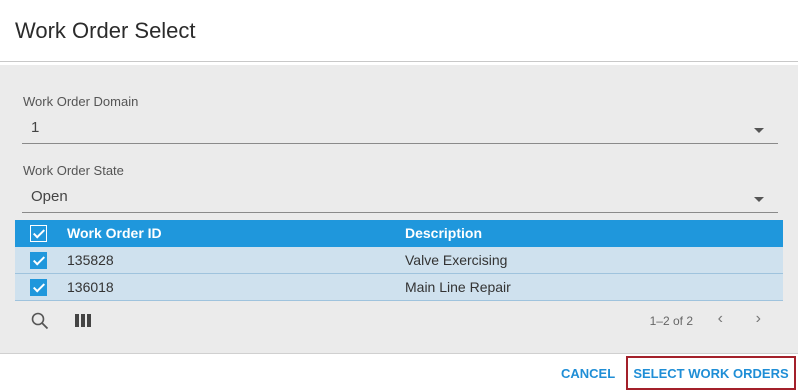  What do you see at coordinates (49, 196) in the screenshot?
I see `state-value: Open` at bounding box center [49, 196].